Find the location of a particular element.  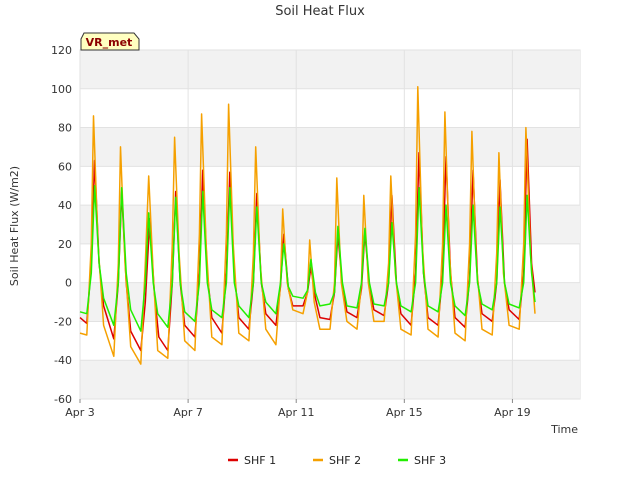

x-tick-label: Apr 3 is located at coordinates (80, 412).